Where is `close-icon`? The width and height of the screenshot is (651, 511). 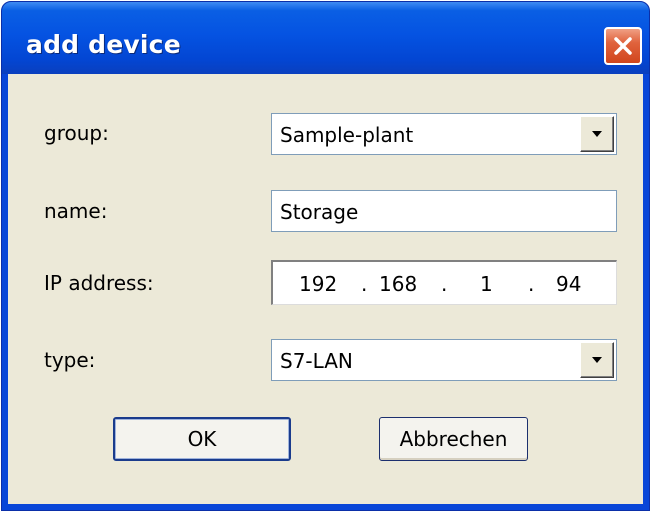 close-icon is located at coordinates (623, 46).